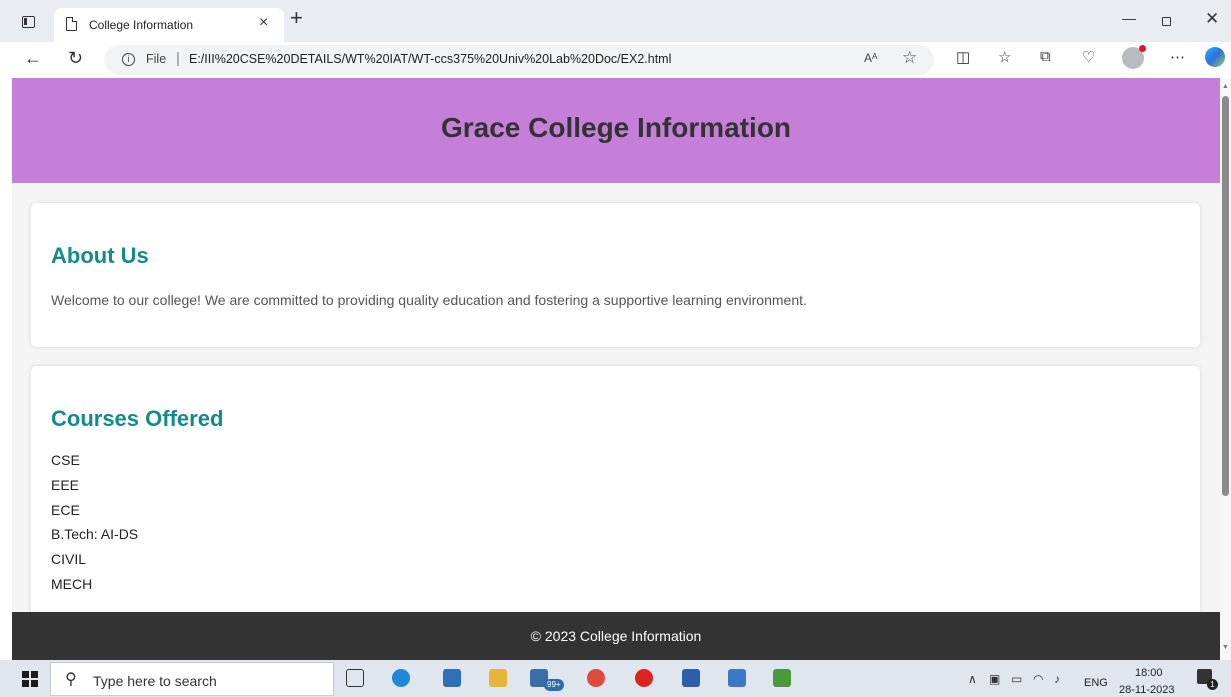  I want to click on read-aloud-icon: Aᴬ, so click(870, 58).